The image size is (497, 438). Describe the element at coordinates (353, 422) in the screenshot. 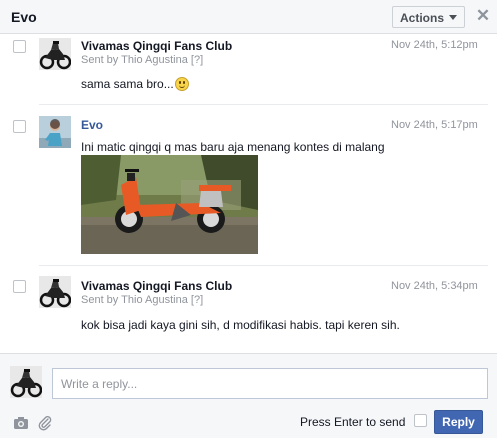

I see `press-enter-label: Press Enter to send` at that location.